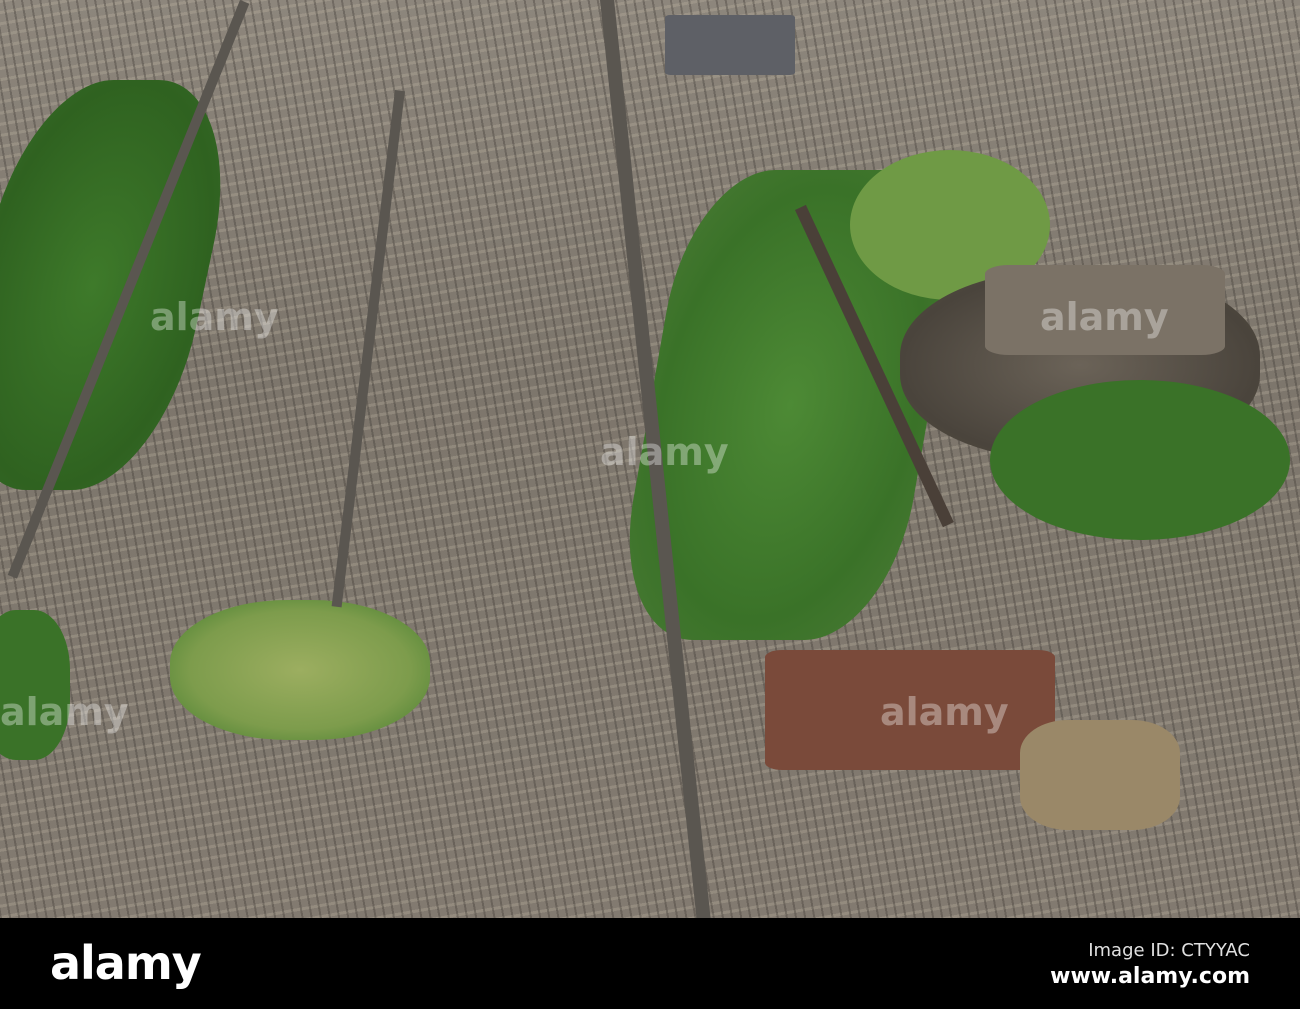 Image resolution: width=1300 pixels, height=1009 pixels. I want to click on website-link: www.alamy.com, so click(1150, 976).